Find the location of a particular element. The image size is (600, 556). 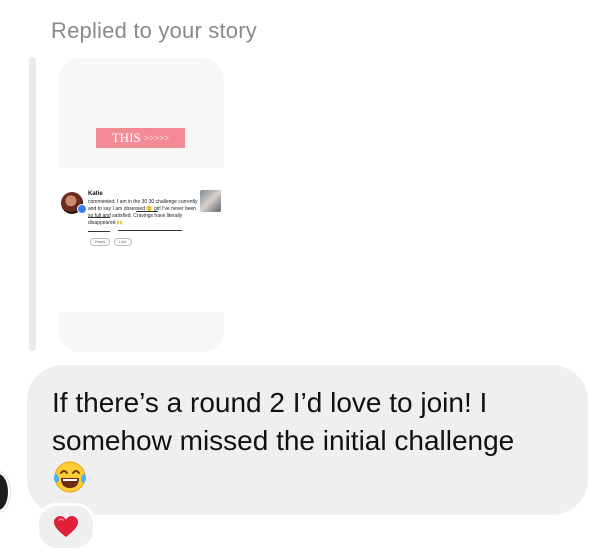

verified-badge-icon is located at coordinates (82, 209).